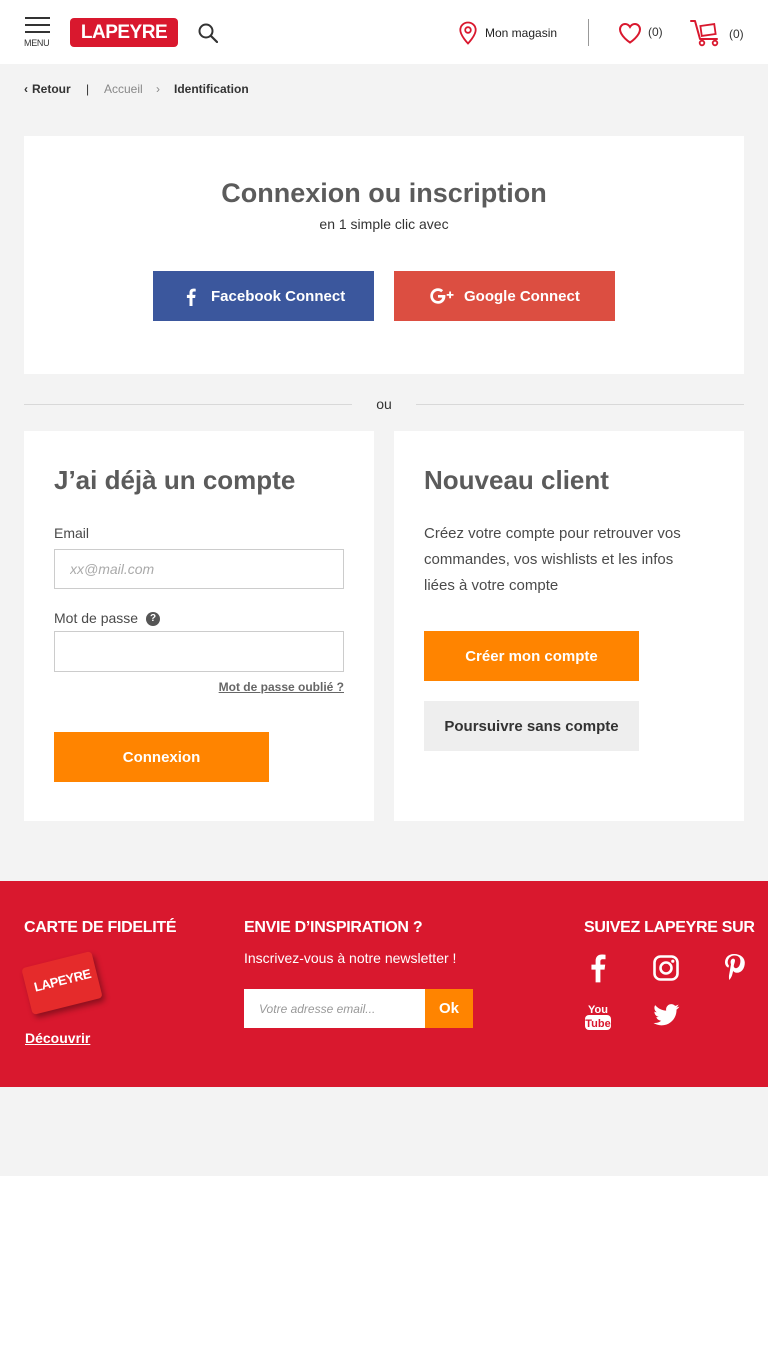  I want to click on wishlist-count: (0), so click(655, 32).